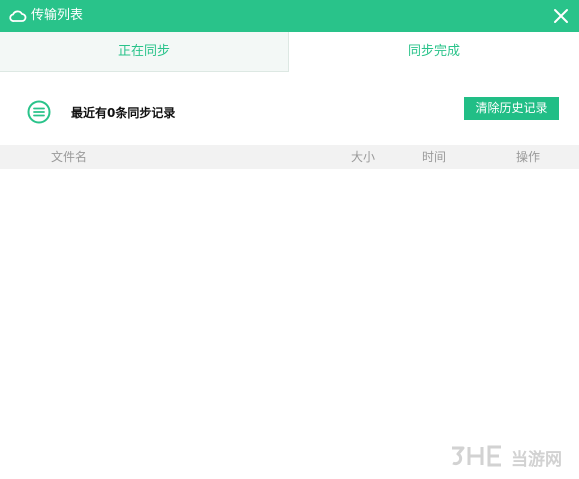 Image resolution: width=579 pixels, height=479 pixels. I want to click on table-header: 文件名 大小 时间 操作, so click(289, 157).